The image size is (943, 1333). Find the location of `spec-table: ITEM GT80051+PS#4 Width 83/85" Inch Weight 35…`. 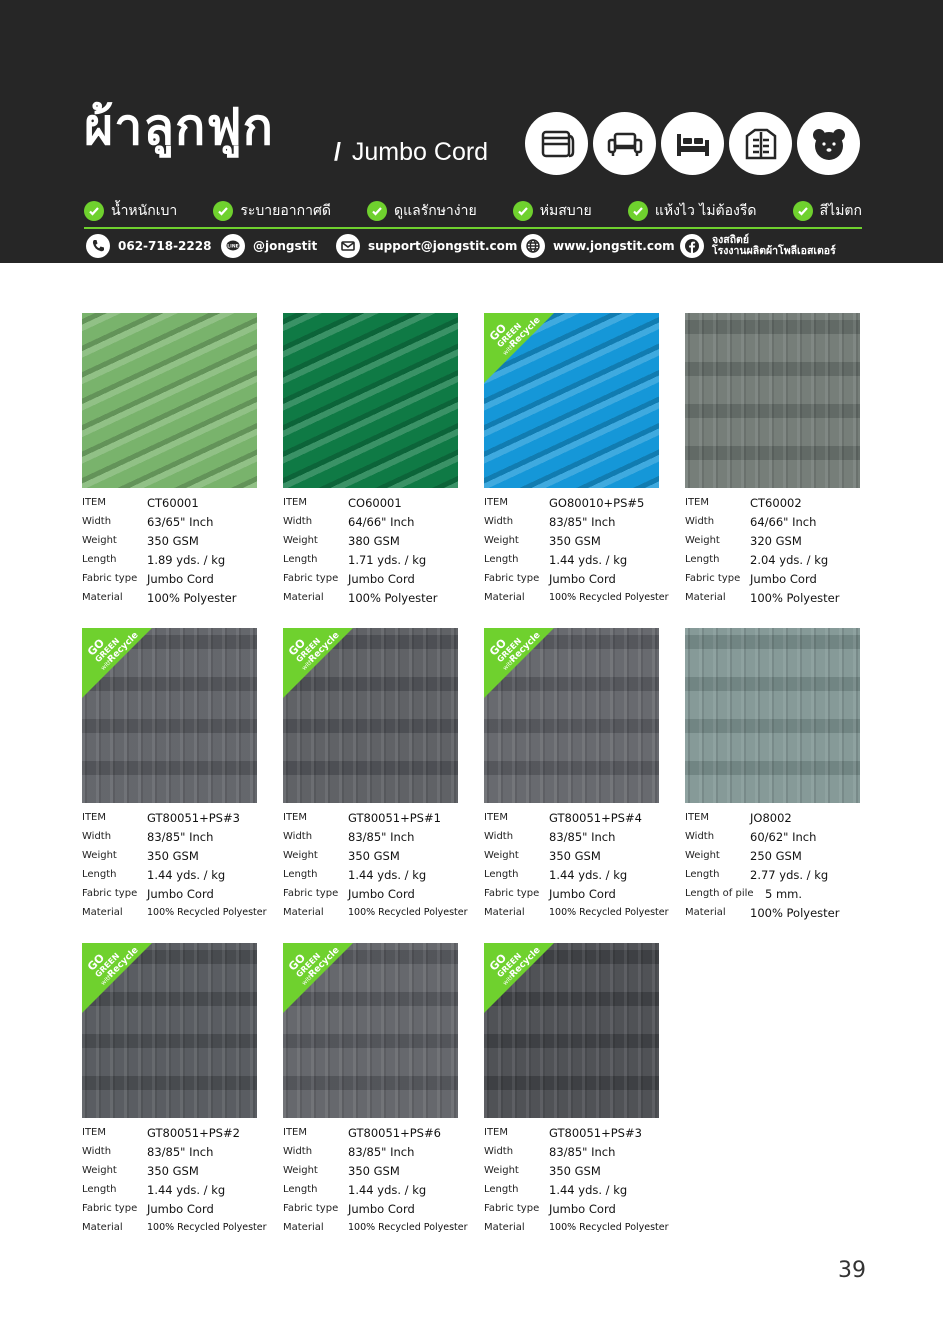

spec-table: ITEM GT80051+PS#4 Width 83/85" Inch Weight 35… is located at coordinates (584, 868).